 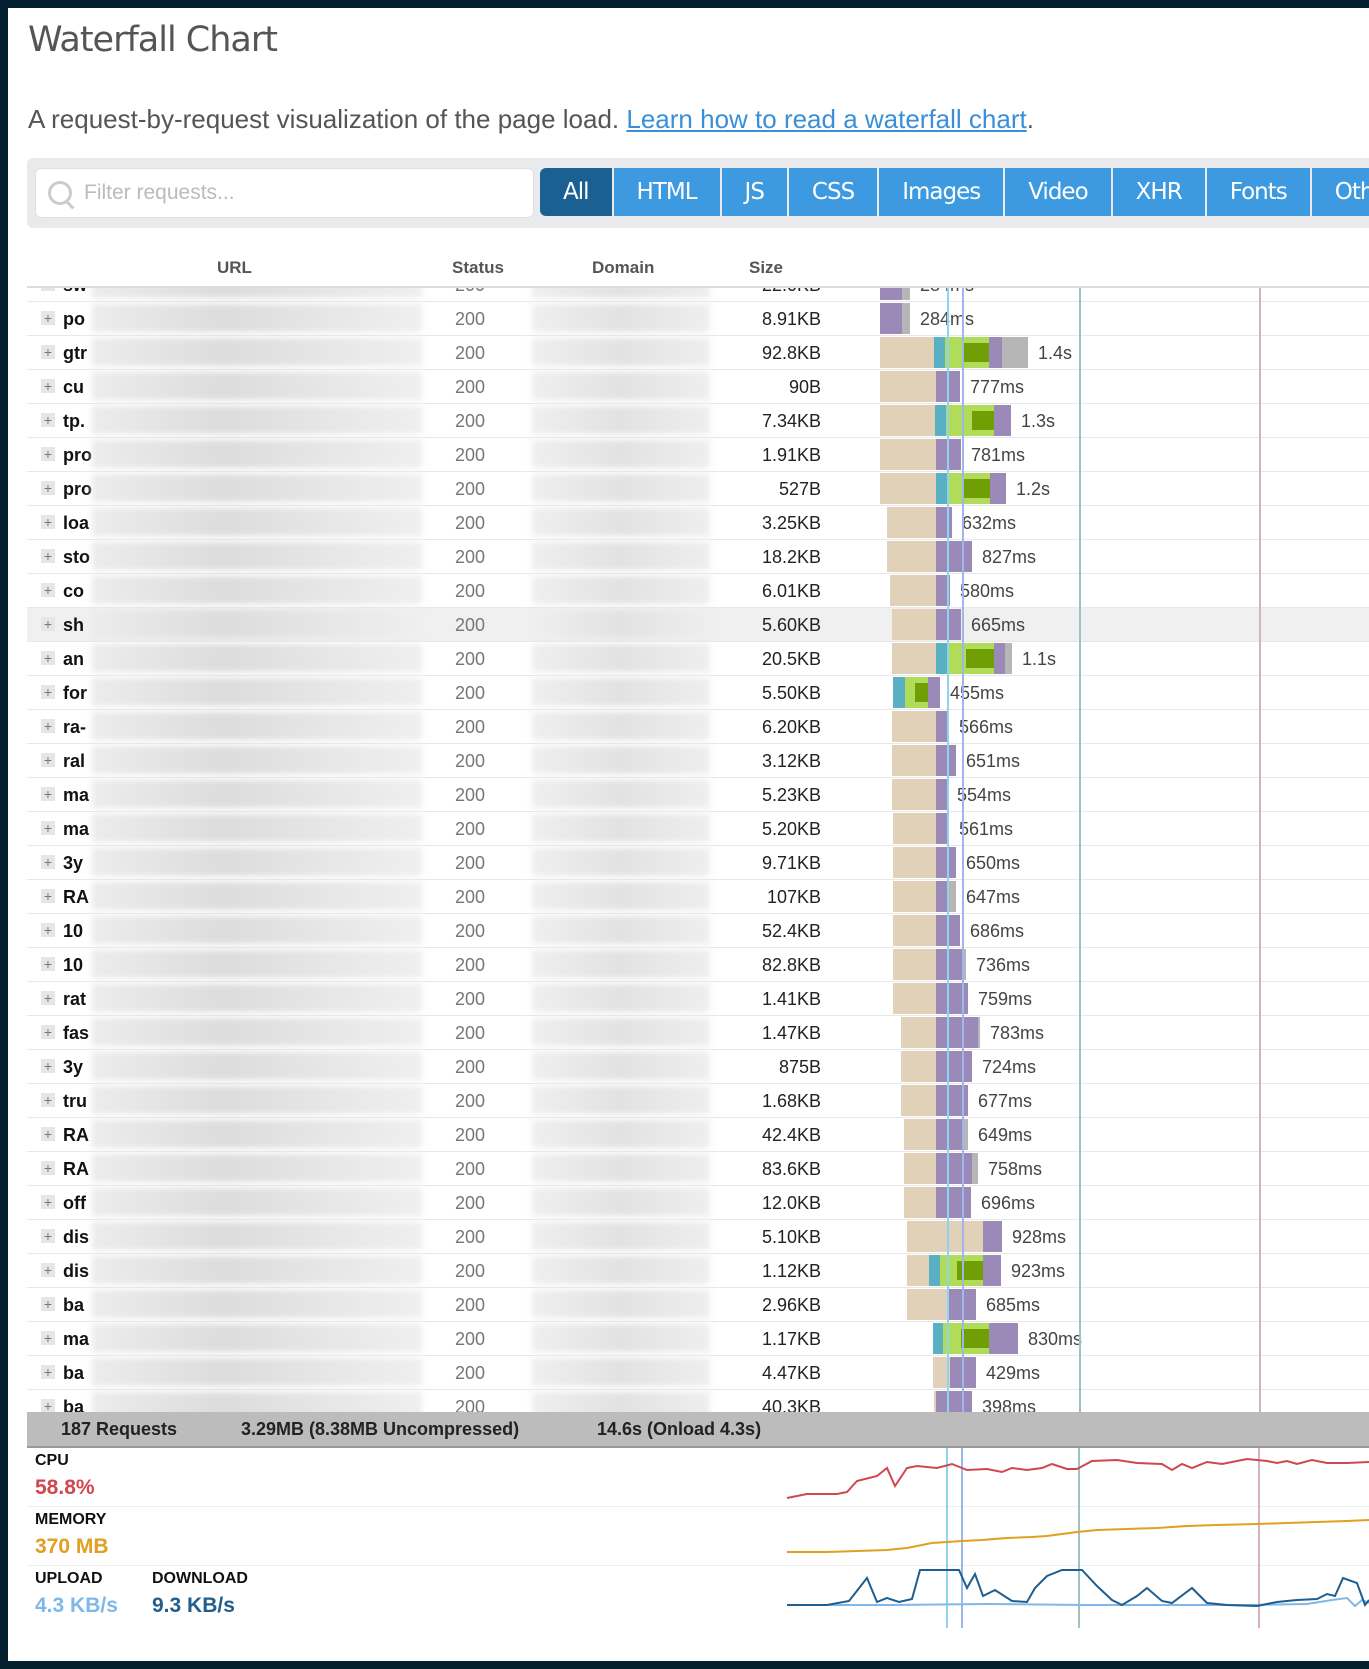 What do you see at coordinates (73, 659) in the screenshot?
I see `request-url: an` at bounding box center [73, 659].